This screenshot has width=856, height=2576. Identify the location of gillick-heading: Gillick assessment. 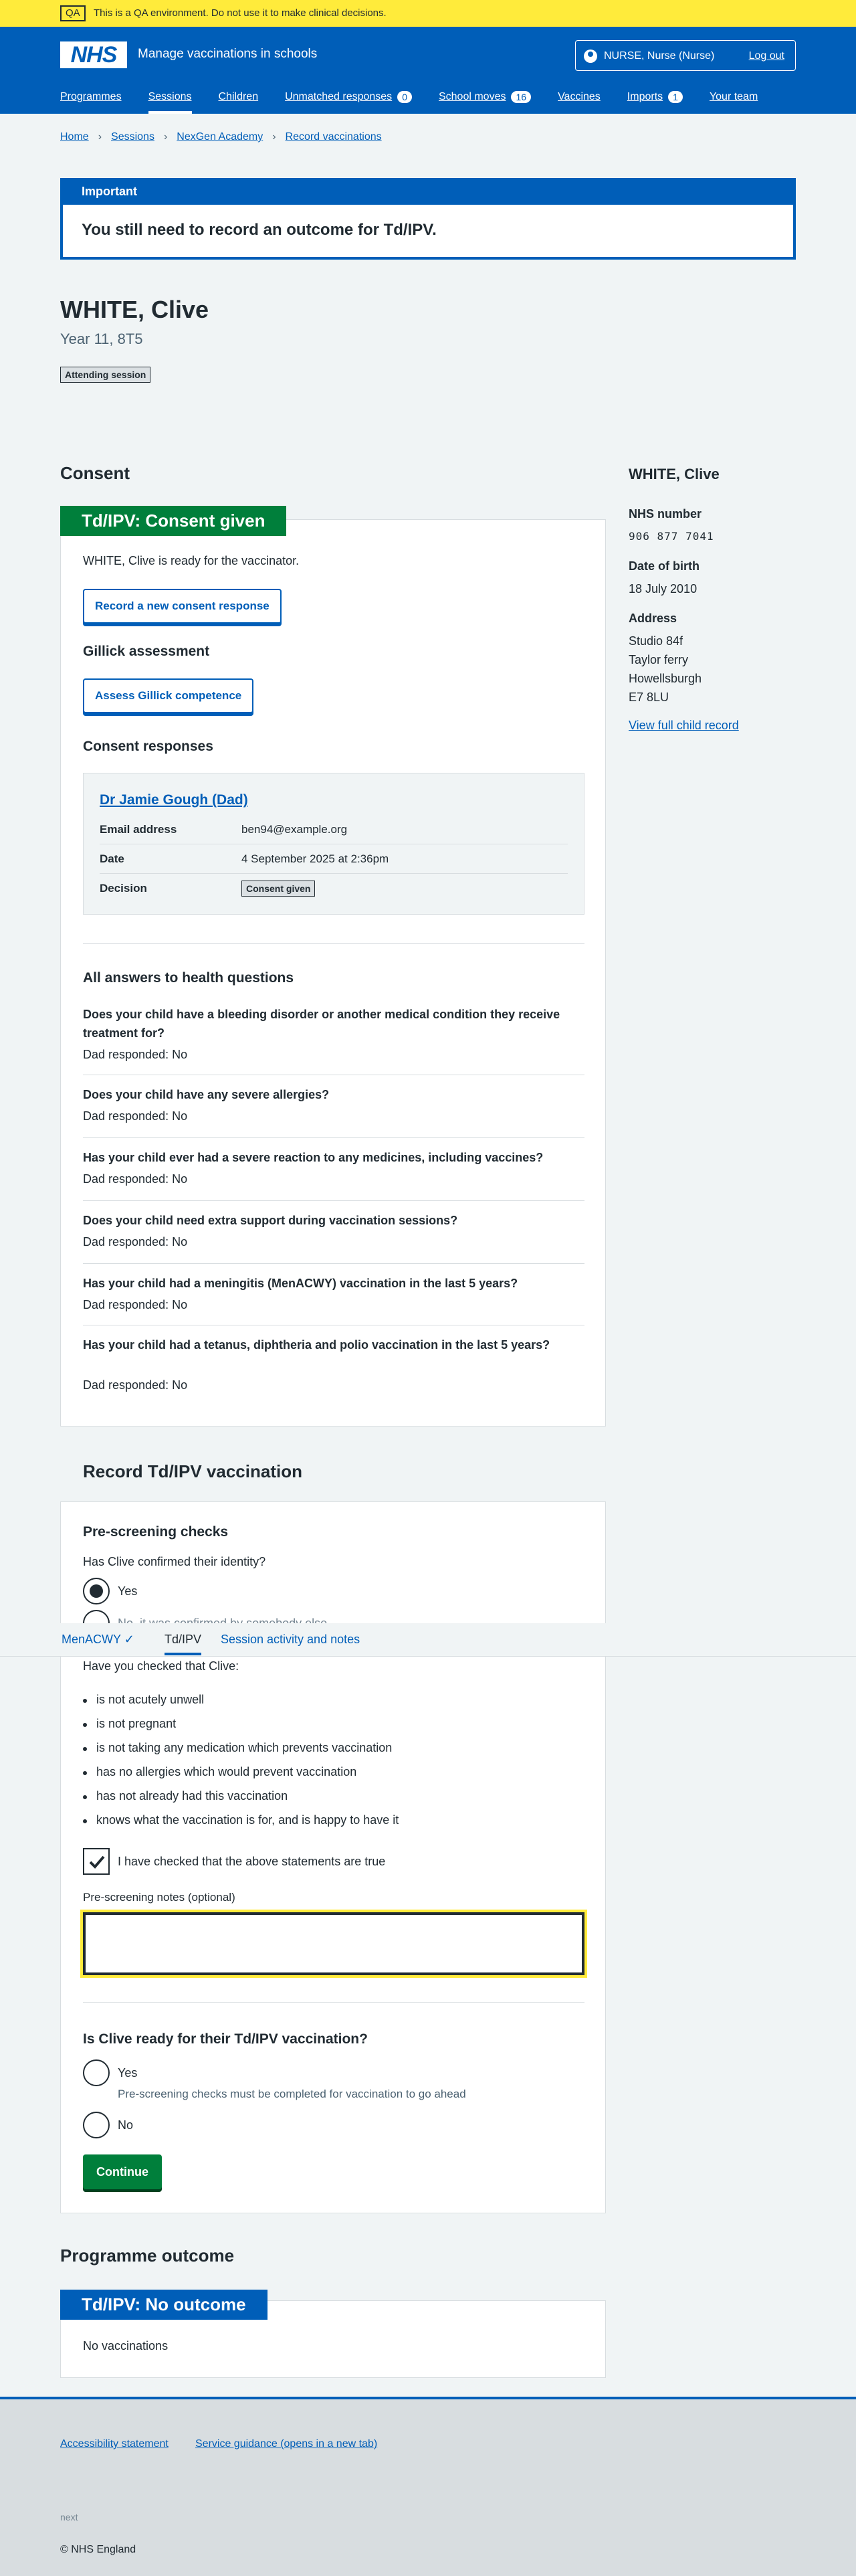
(146, 651).